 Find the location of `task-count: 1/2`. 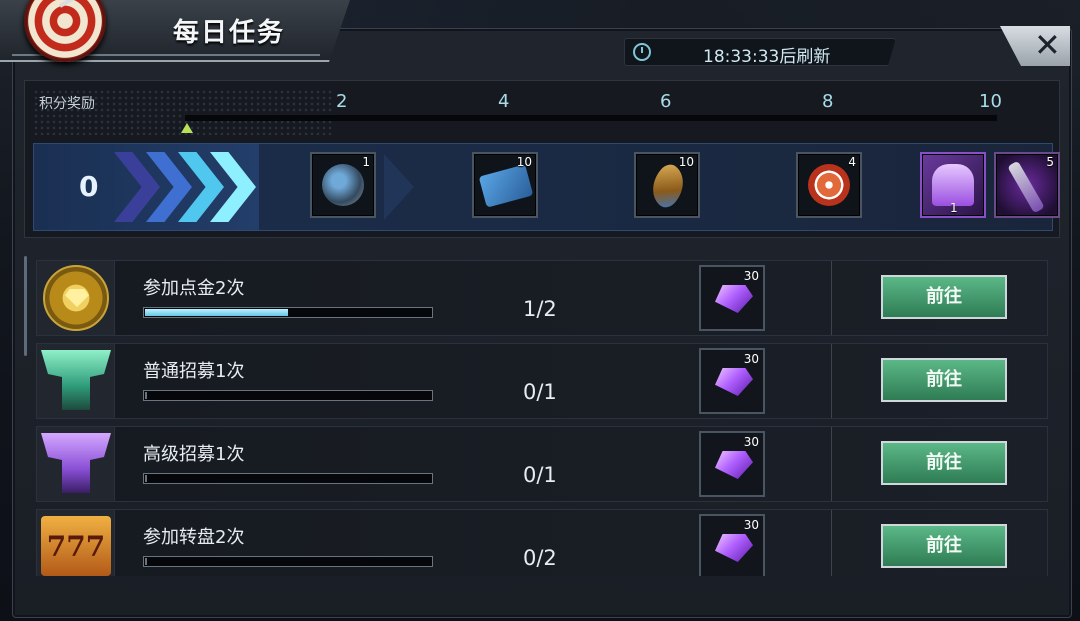

task-count: 1/2 is located at coordinates (540, 309).